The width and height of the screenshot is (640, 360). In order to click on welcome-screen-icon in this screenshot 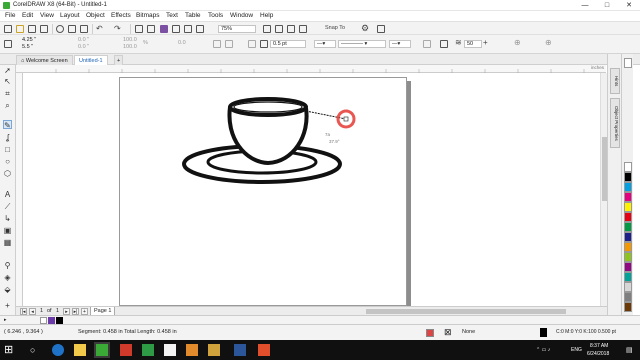, I will do `click(200, 29)`.